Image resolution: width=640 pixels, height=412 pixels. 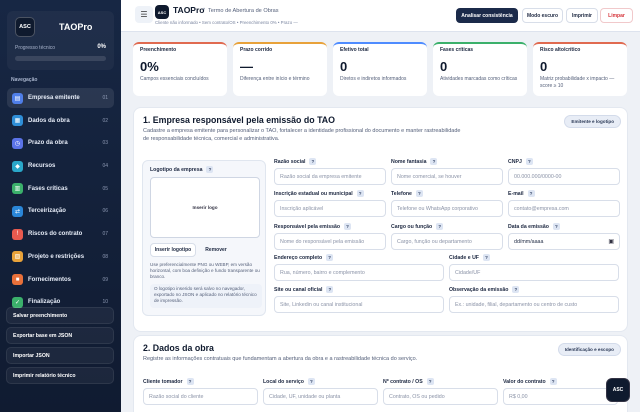 What do you see at coordinates (359, 304) in the screenshot?
I see `input-field: Site, Linkedin ou canal institucional` at bounding box center [359, 304].